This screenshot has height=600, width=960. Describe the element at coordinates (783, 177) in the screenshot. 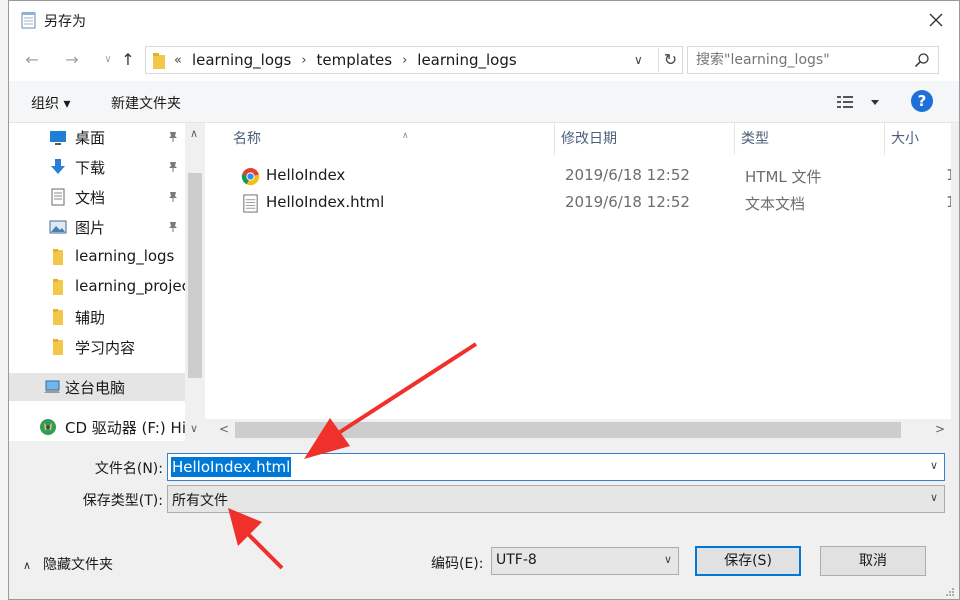

I see `file-type: HTML 文件` at that location.